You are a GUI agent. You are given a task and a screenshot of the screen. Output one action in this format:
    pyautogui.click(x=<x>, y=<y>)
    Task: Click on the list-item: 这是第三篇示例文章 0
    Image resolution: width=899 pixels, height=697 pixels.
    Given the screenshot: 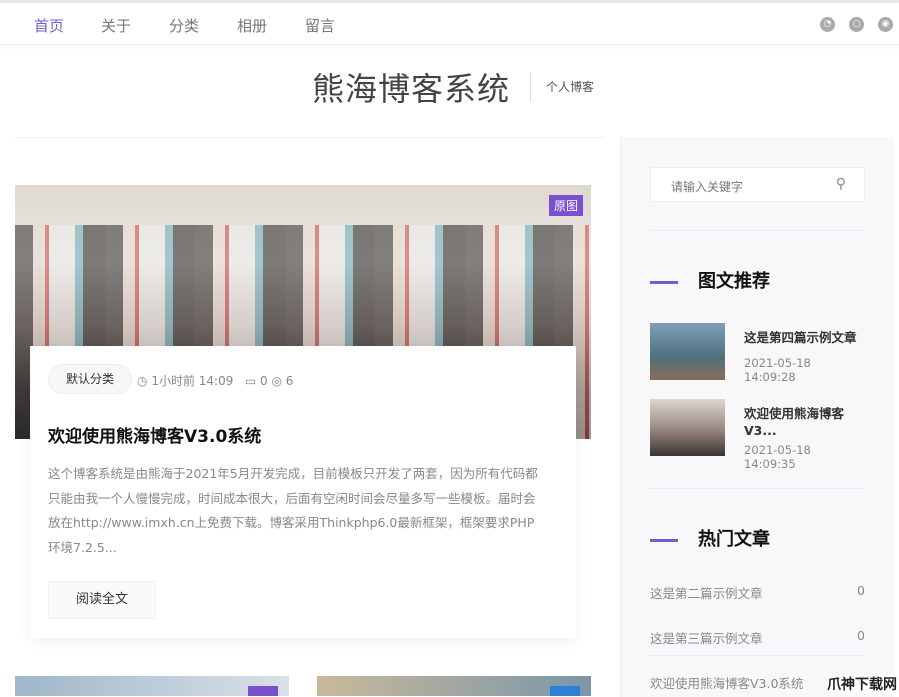 What is the action you would take?
    pyautogui.click(x=757, y=637)
    